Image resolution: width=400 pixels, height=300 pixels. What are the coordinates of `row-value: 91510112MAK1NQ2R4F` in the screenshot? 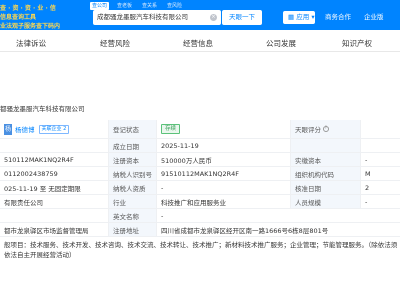 It's located at (223, 173).